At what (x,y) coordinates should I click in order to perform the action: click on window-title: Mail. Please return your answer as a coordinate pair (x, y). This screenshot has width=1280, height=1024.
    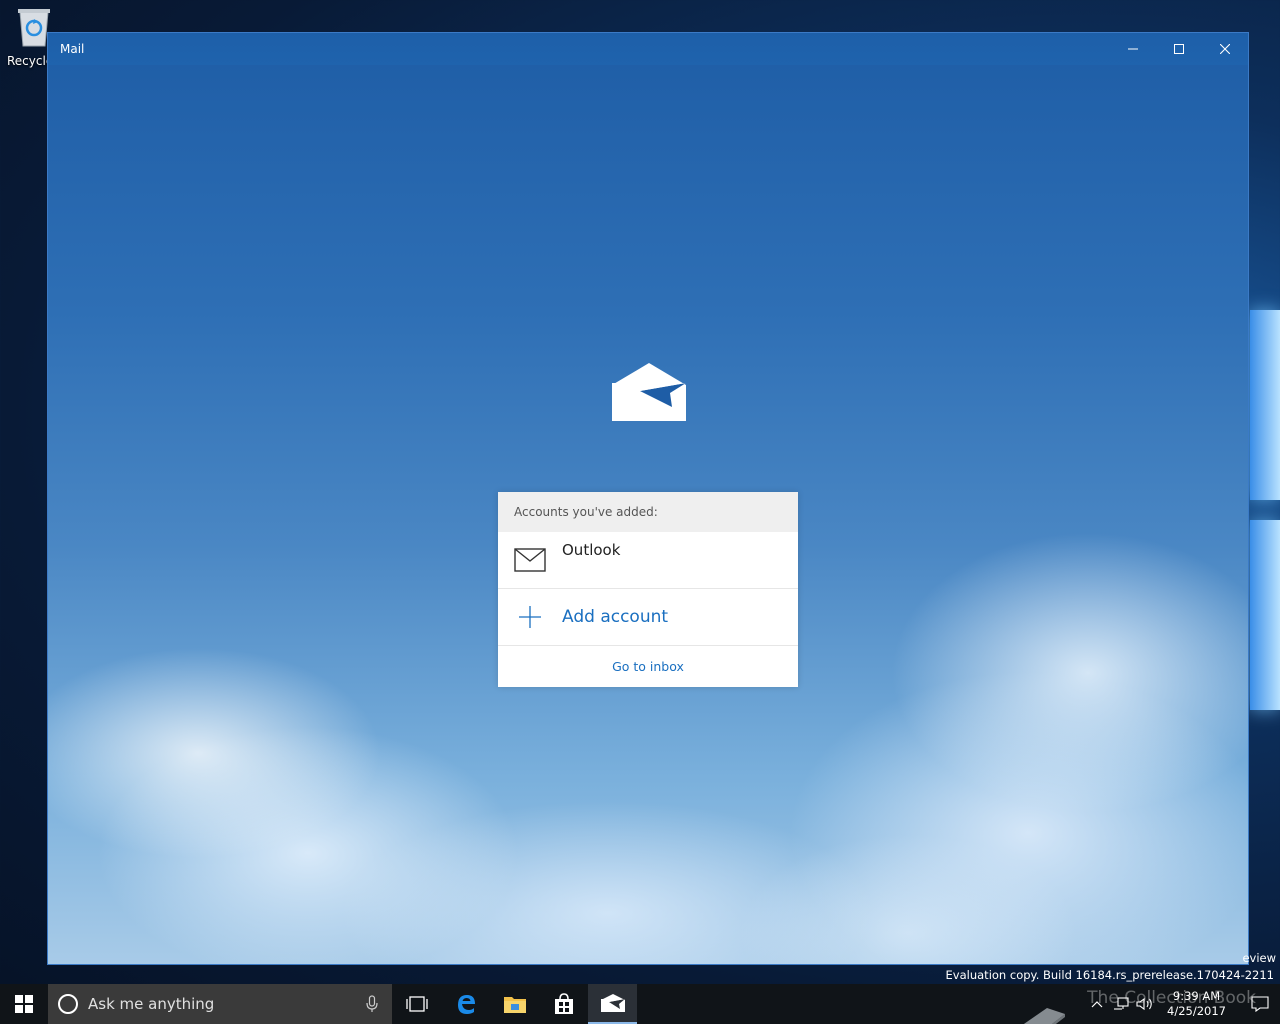
    Looking at the image, I should click on (72, 49).